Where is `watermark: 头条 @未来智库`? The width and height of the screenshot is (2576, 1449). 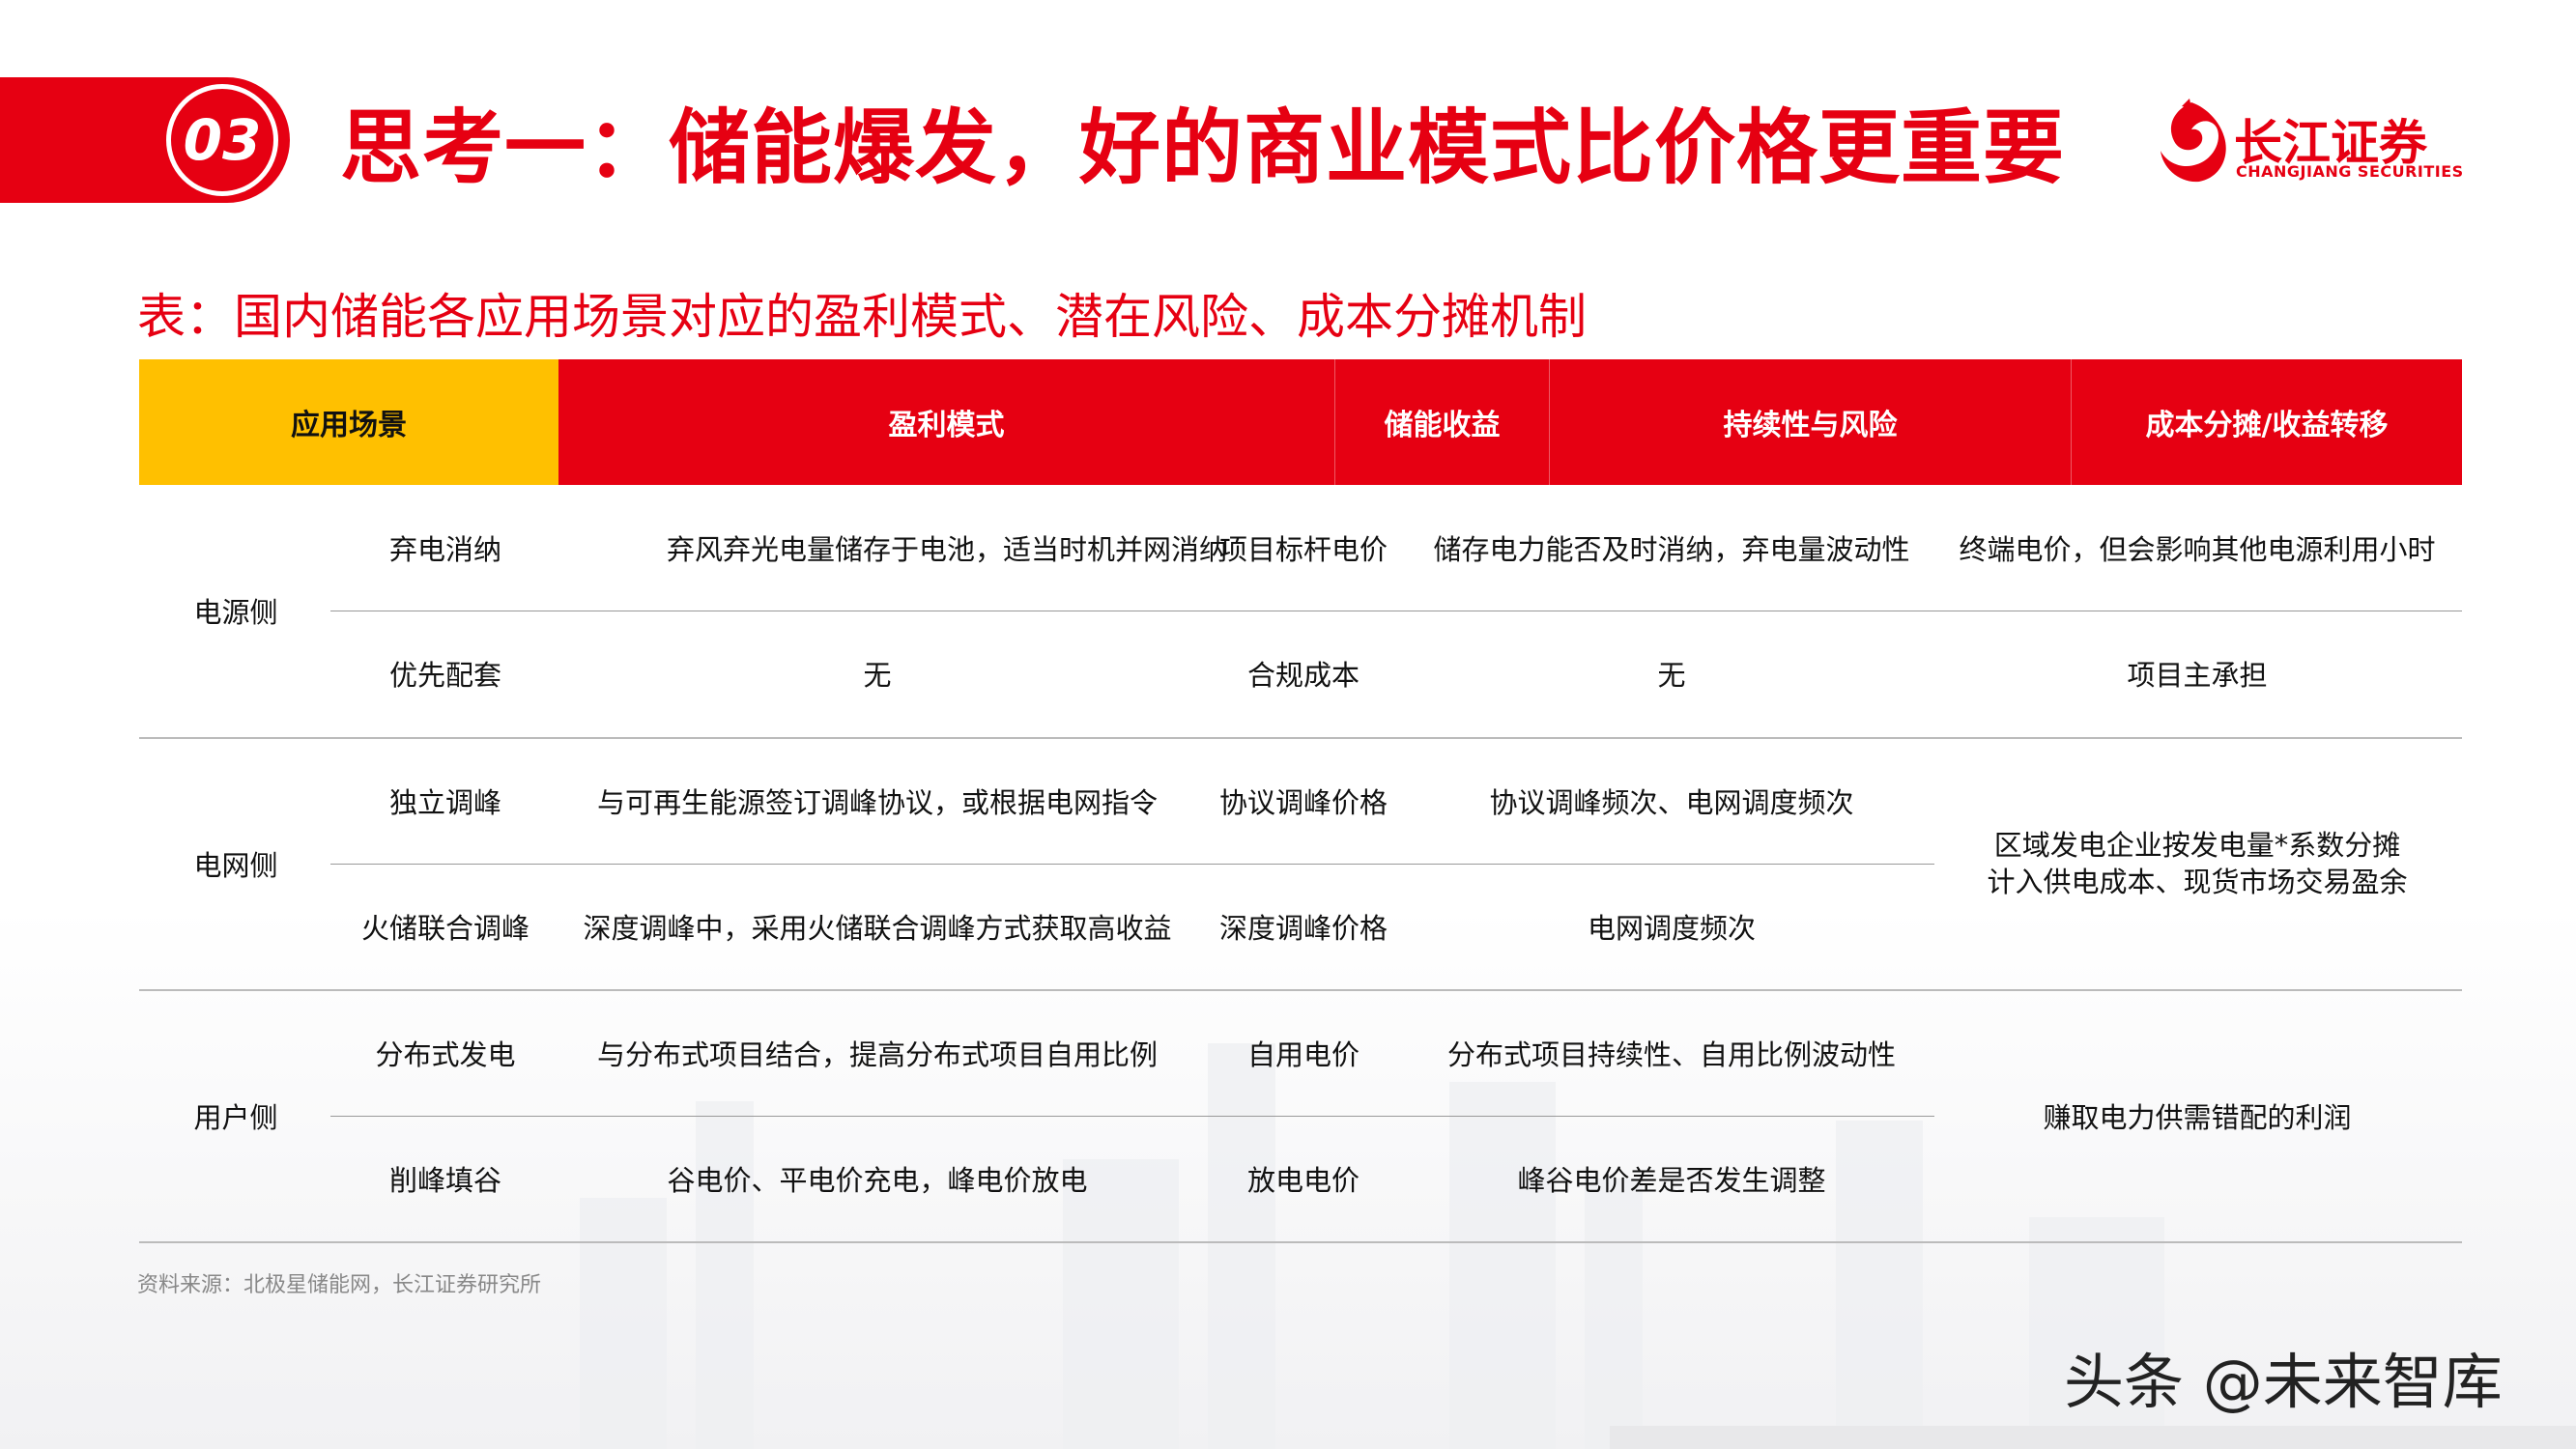 watermark: 头条 @未来智库 is located at coordinates (2283, 1382).